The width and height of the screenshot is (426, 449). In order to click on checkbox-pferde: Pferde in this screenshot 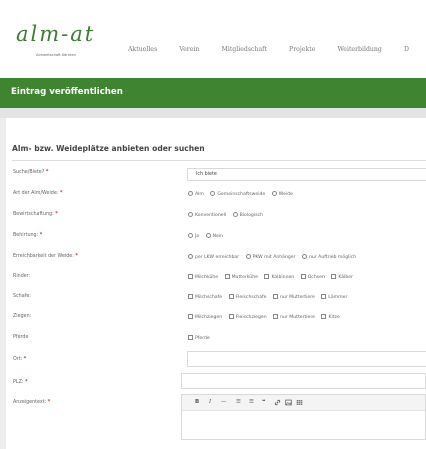, I will do `click(199, 338)`.